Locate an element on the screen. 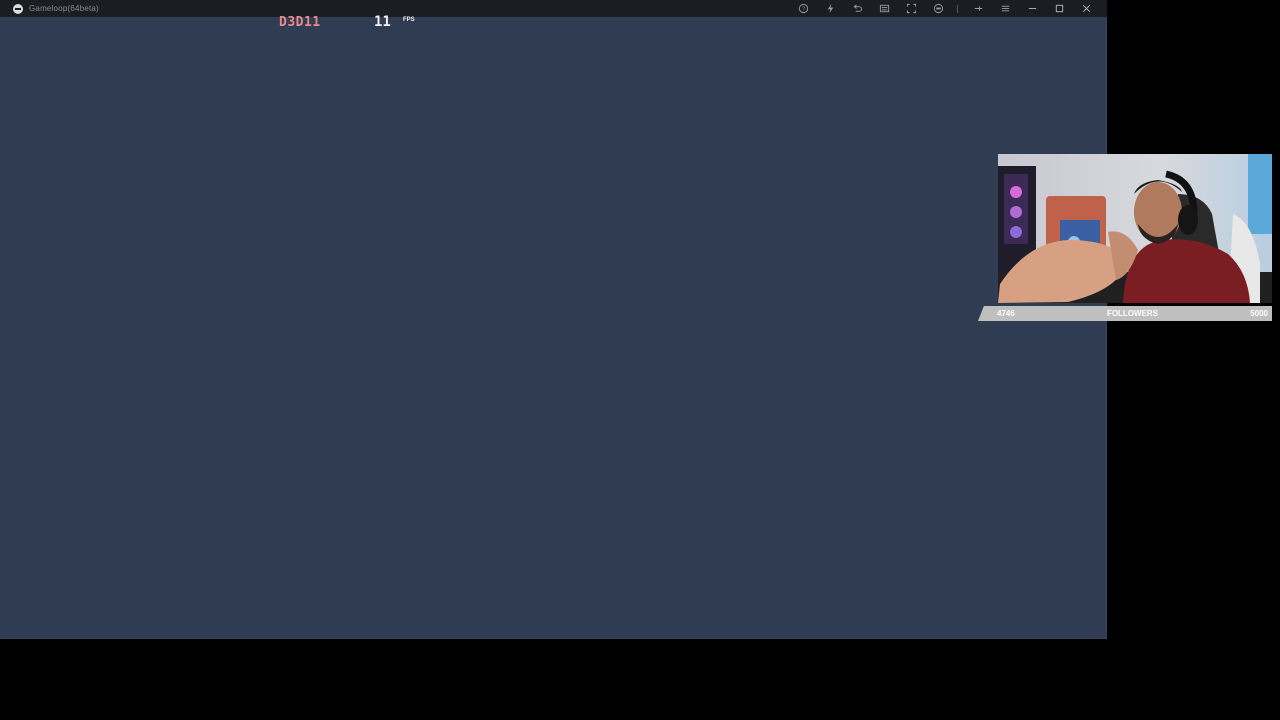  menu-icon is located at coordinates (1005, 9).